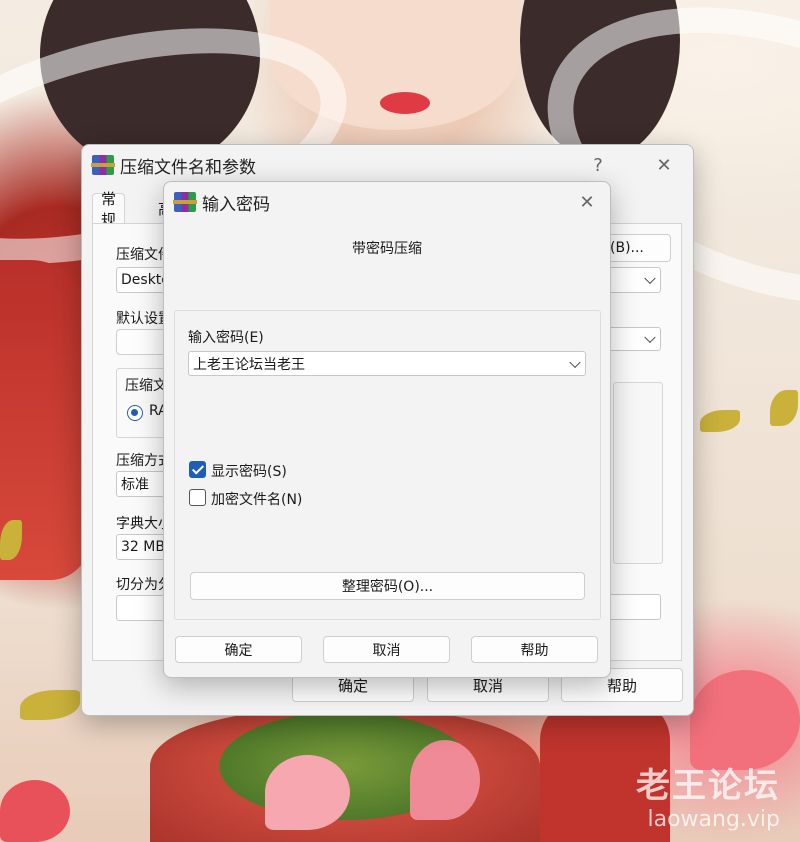  What do you see at coordinates (109, 209) in the screenshot?
I see `tab-general: 常规` at bounding box center [109, 209].